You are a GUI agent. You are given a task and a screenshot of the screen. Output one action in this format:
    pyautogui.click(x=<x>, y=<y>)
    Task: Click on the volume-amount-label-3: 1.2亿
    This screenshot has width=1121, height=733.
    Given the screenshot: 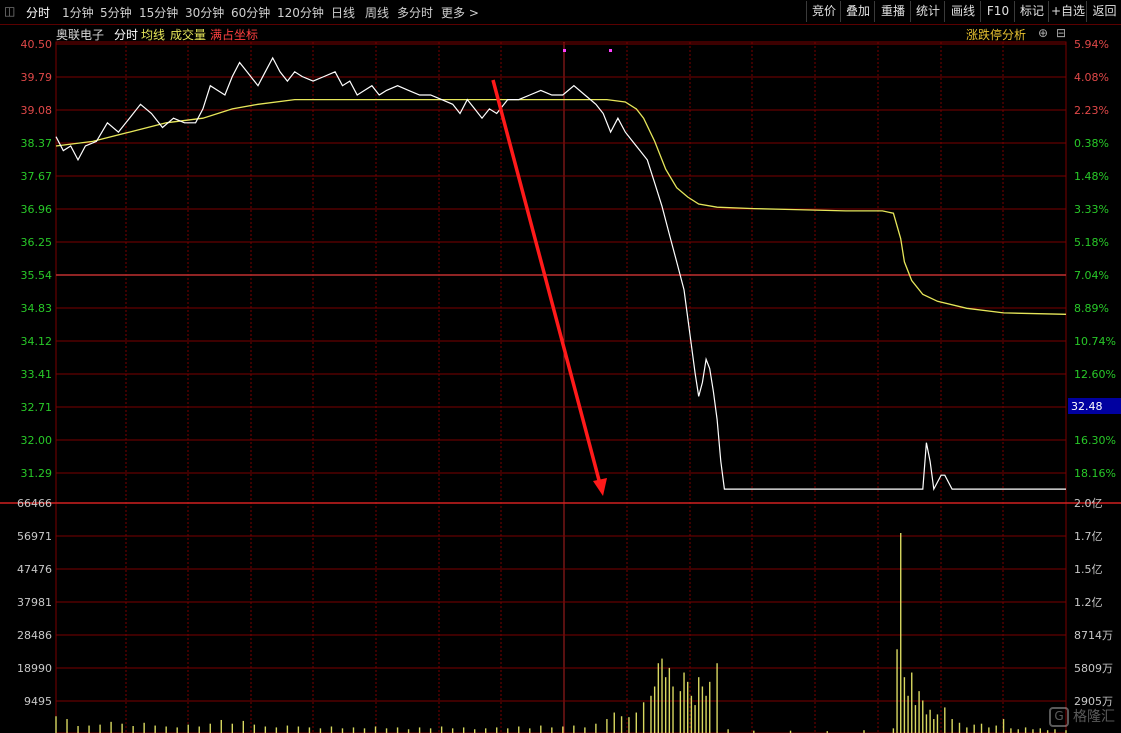 What is the action you would take?
    pyautogui.click(x=1088, y=602)
    